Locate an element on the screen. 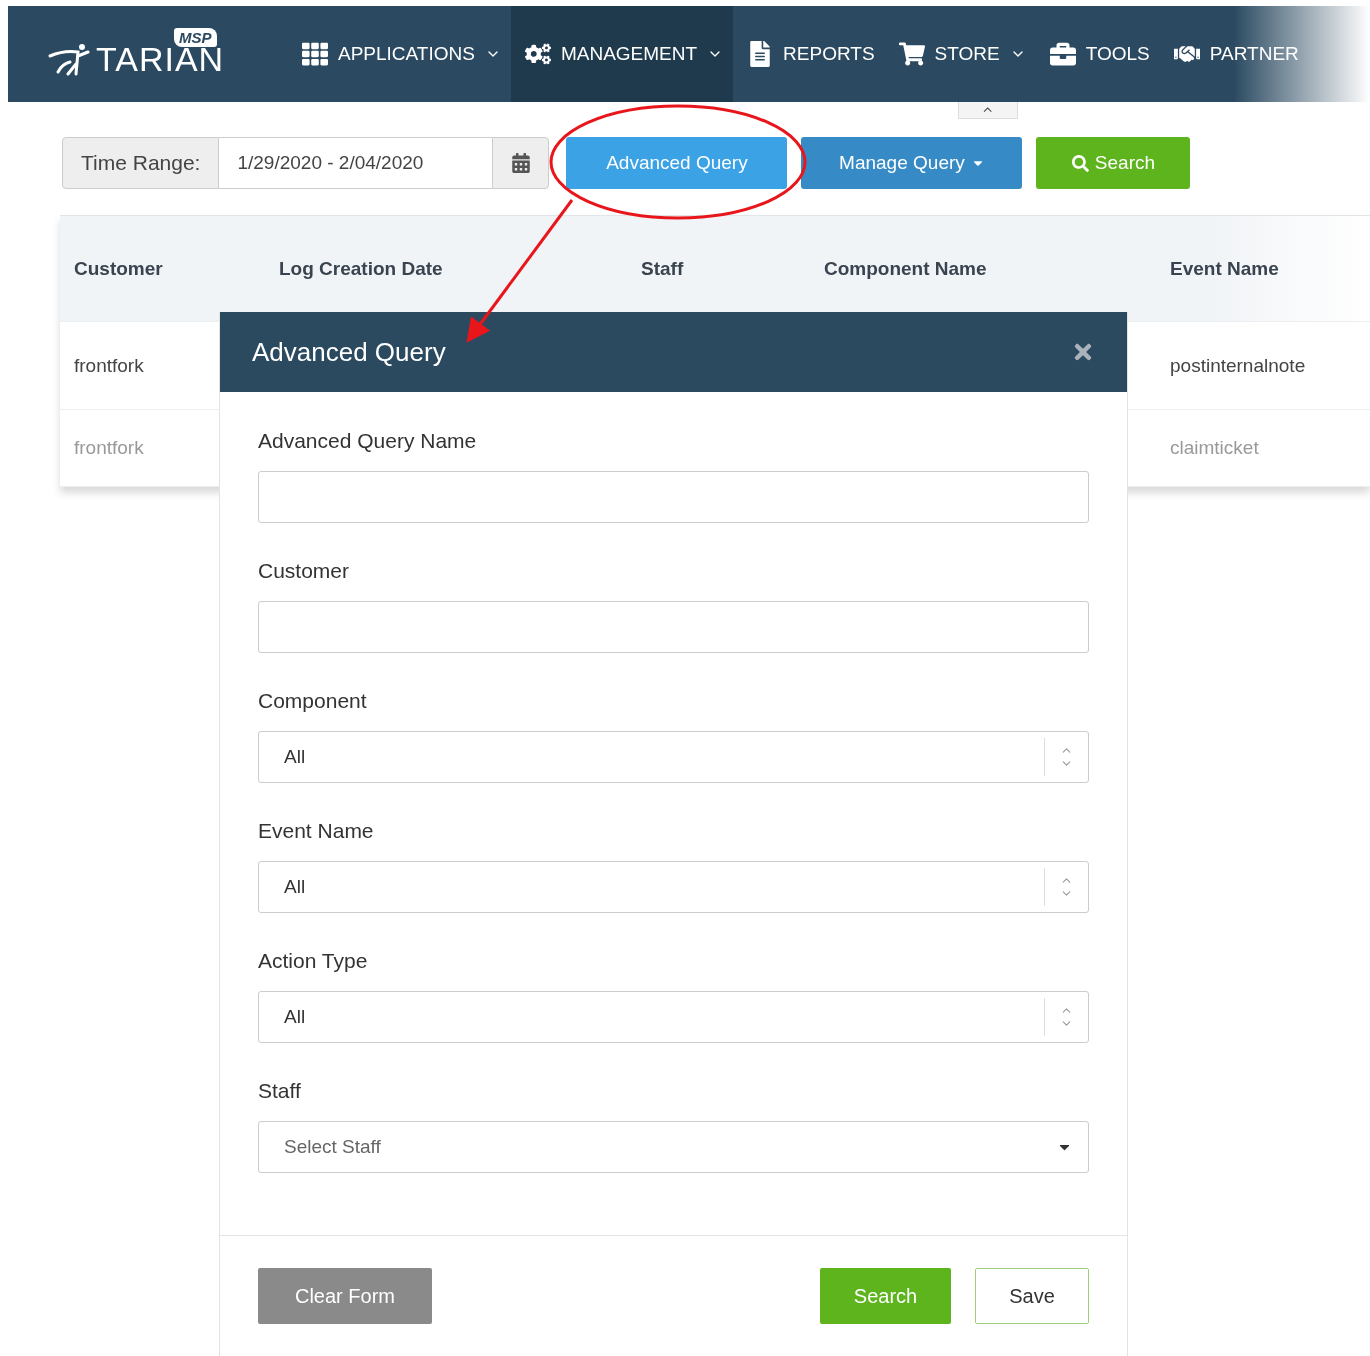  gears-icon is located at coordinates (537, 54).